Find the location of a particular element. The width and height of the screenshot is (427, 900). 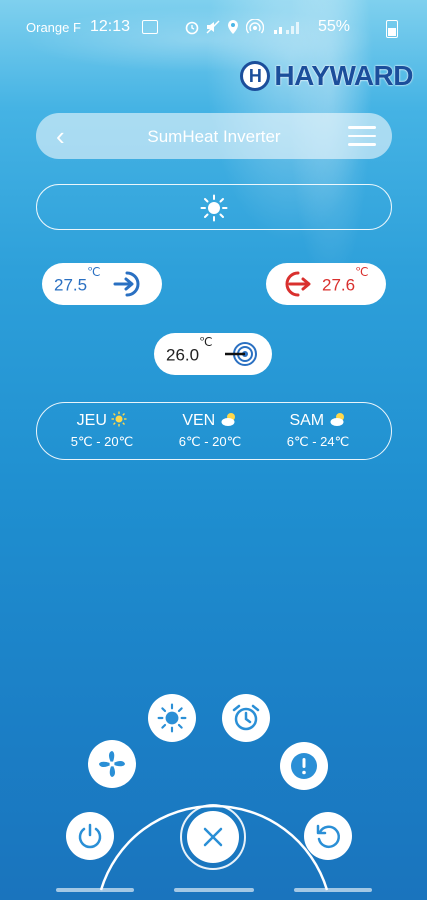

alerts-button is located at coordinates (304, 766).